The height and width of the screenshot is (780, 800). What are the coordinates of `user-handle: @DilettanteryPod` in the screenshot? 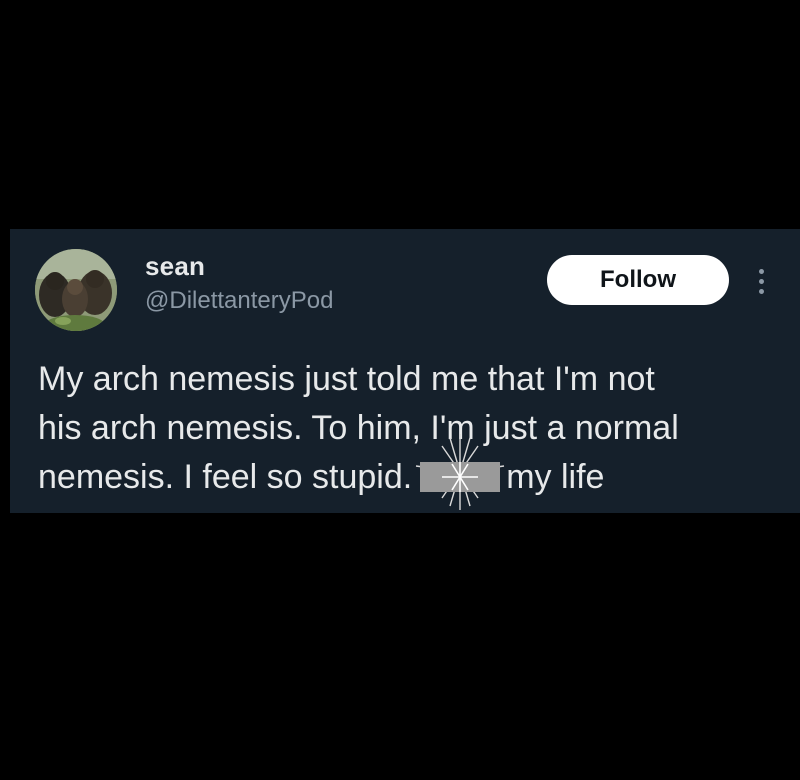 It's located at (239, 301).